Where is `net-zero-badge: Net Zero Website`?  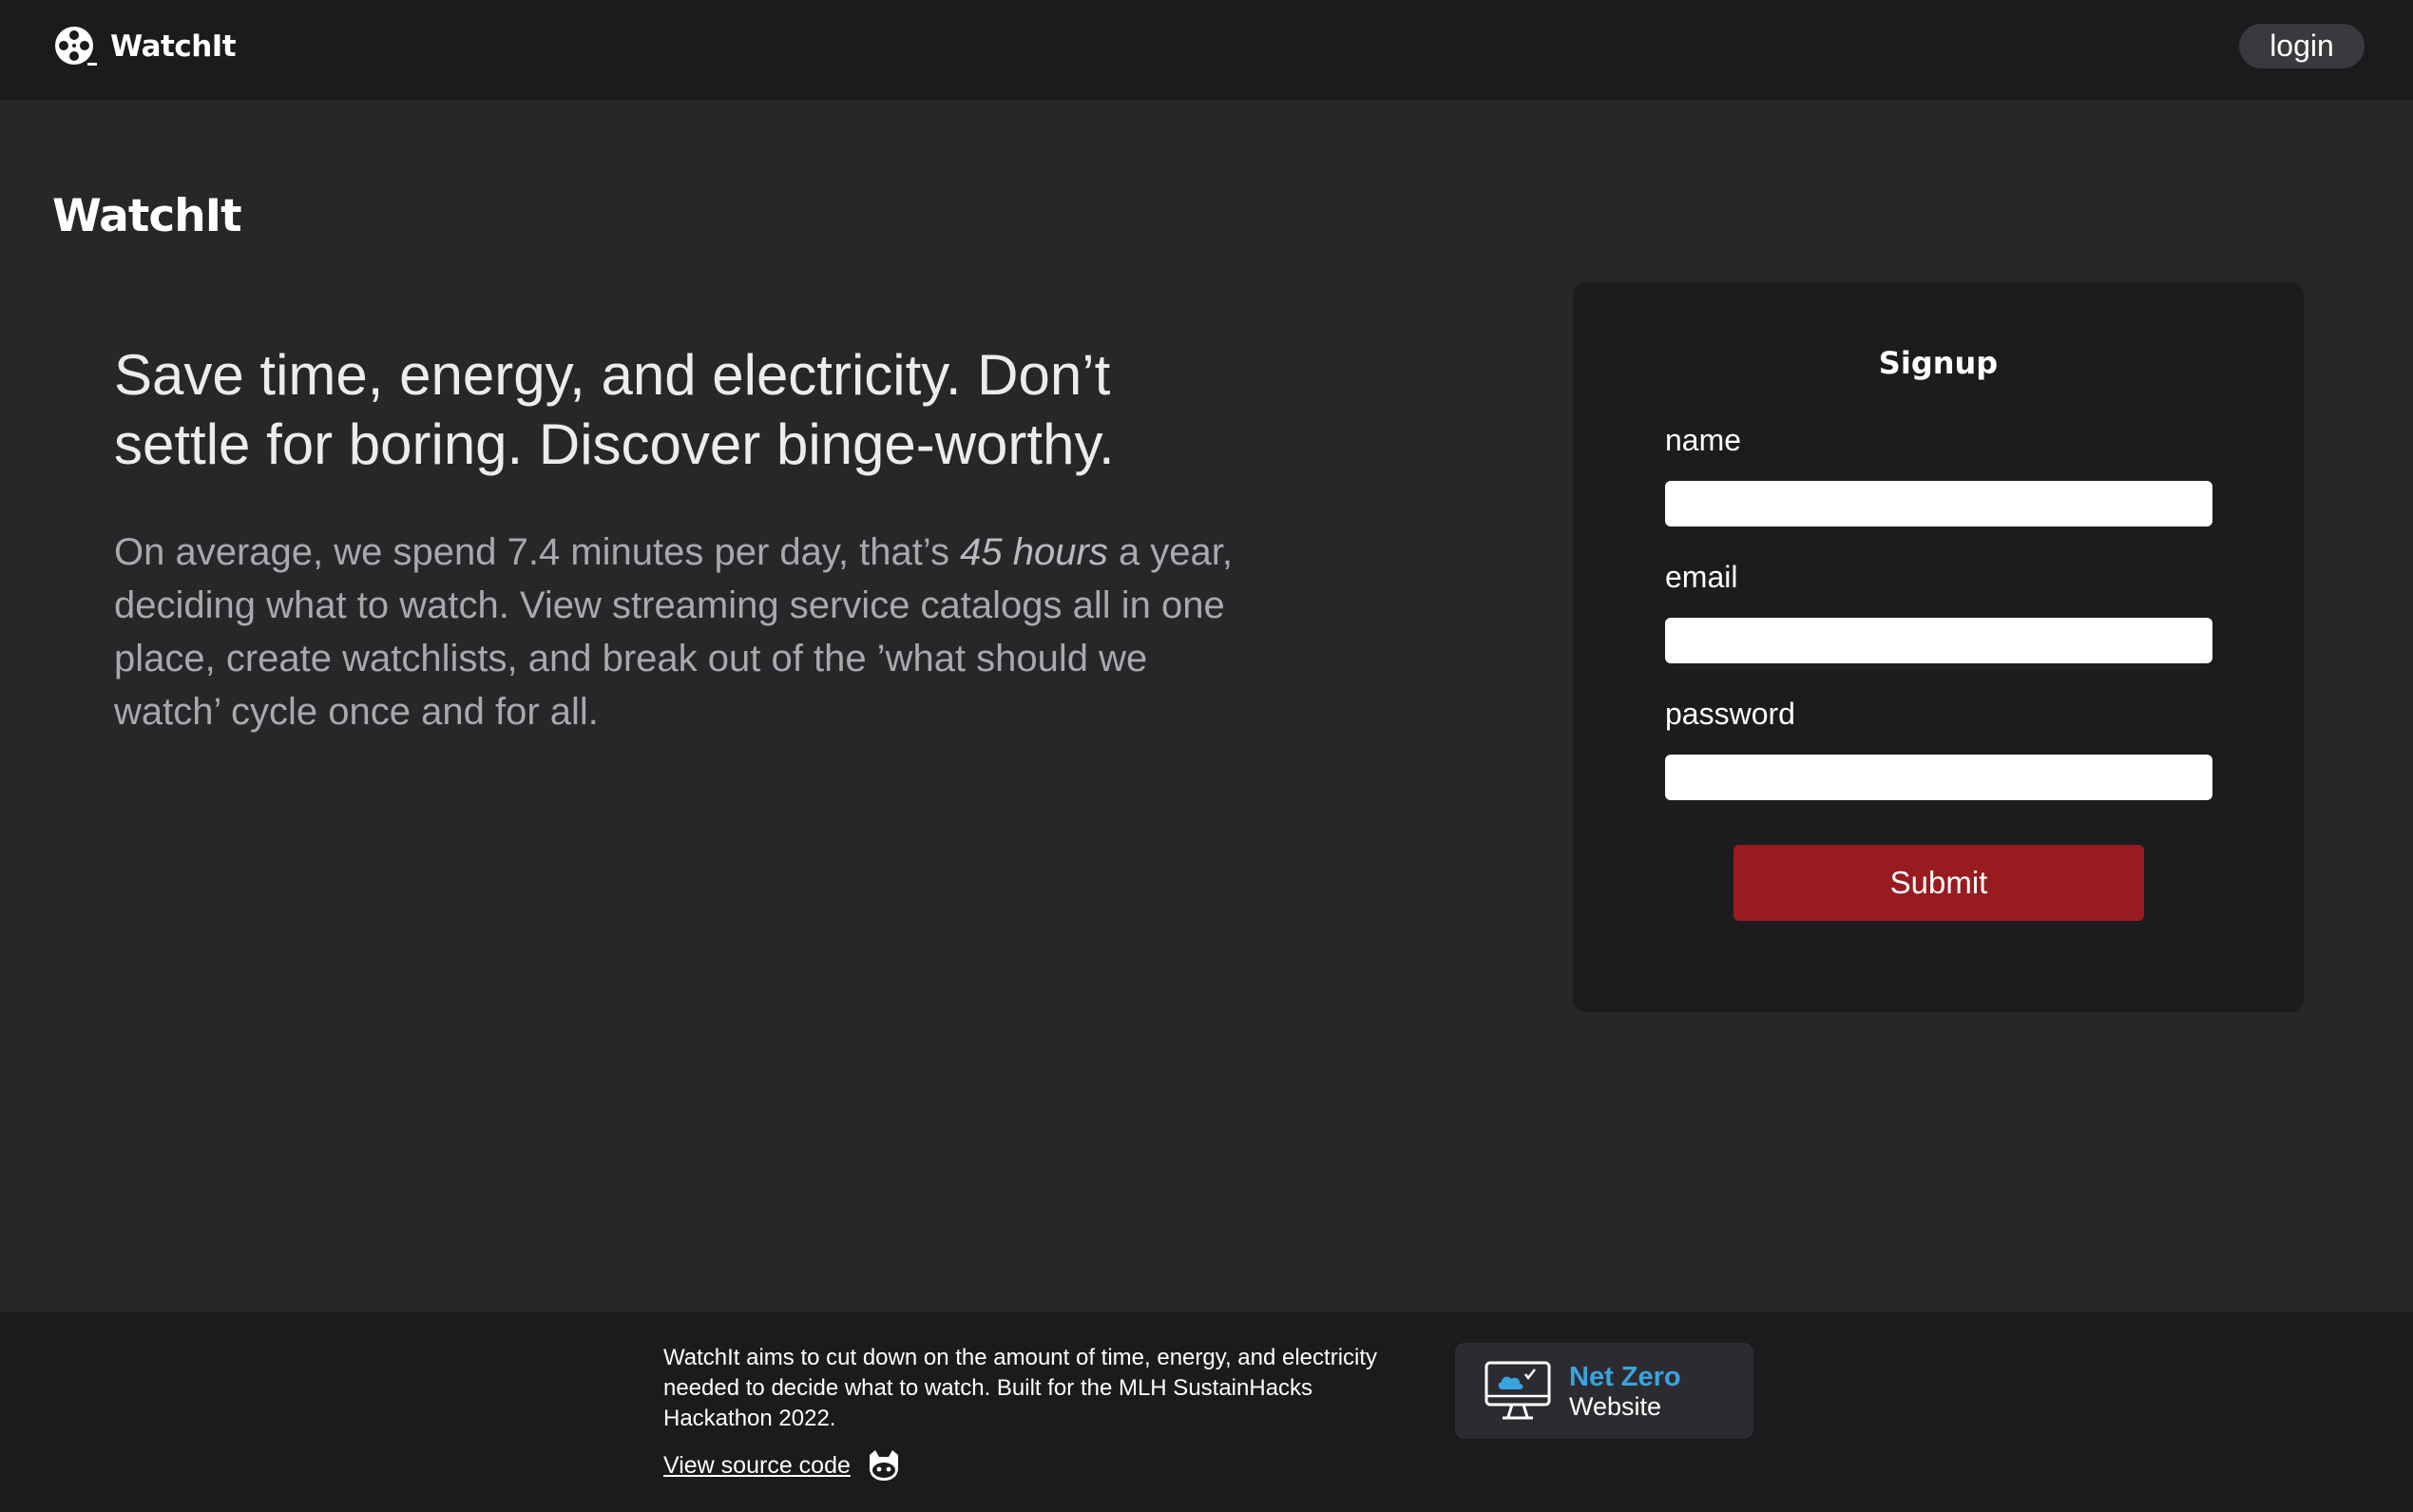 net-zero-badge: Net Zero Website is located at coordinates (1604, 1391).